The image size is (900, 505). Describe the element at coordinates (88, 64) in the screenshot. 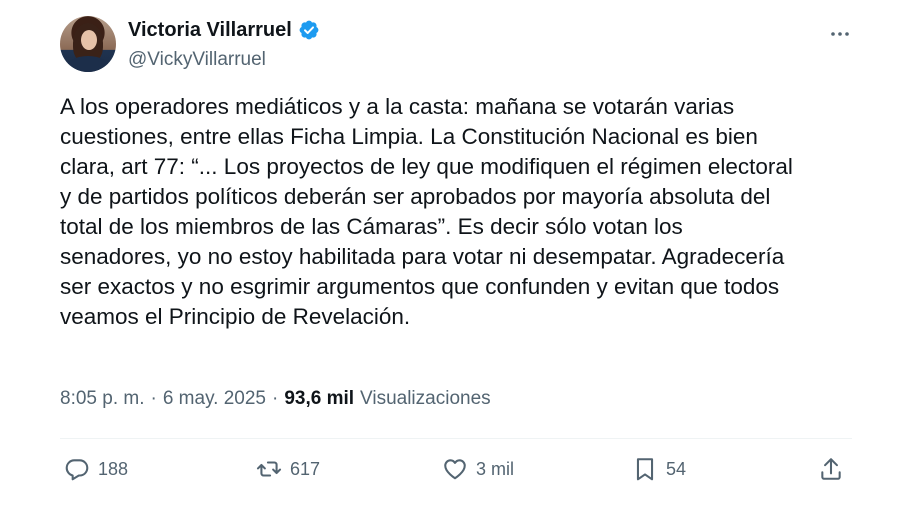

I see `avatar-body` at that location.